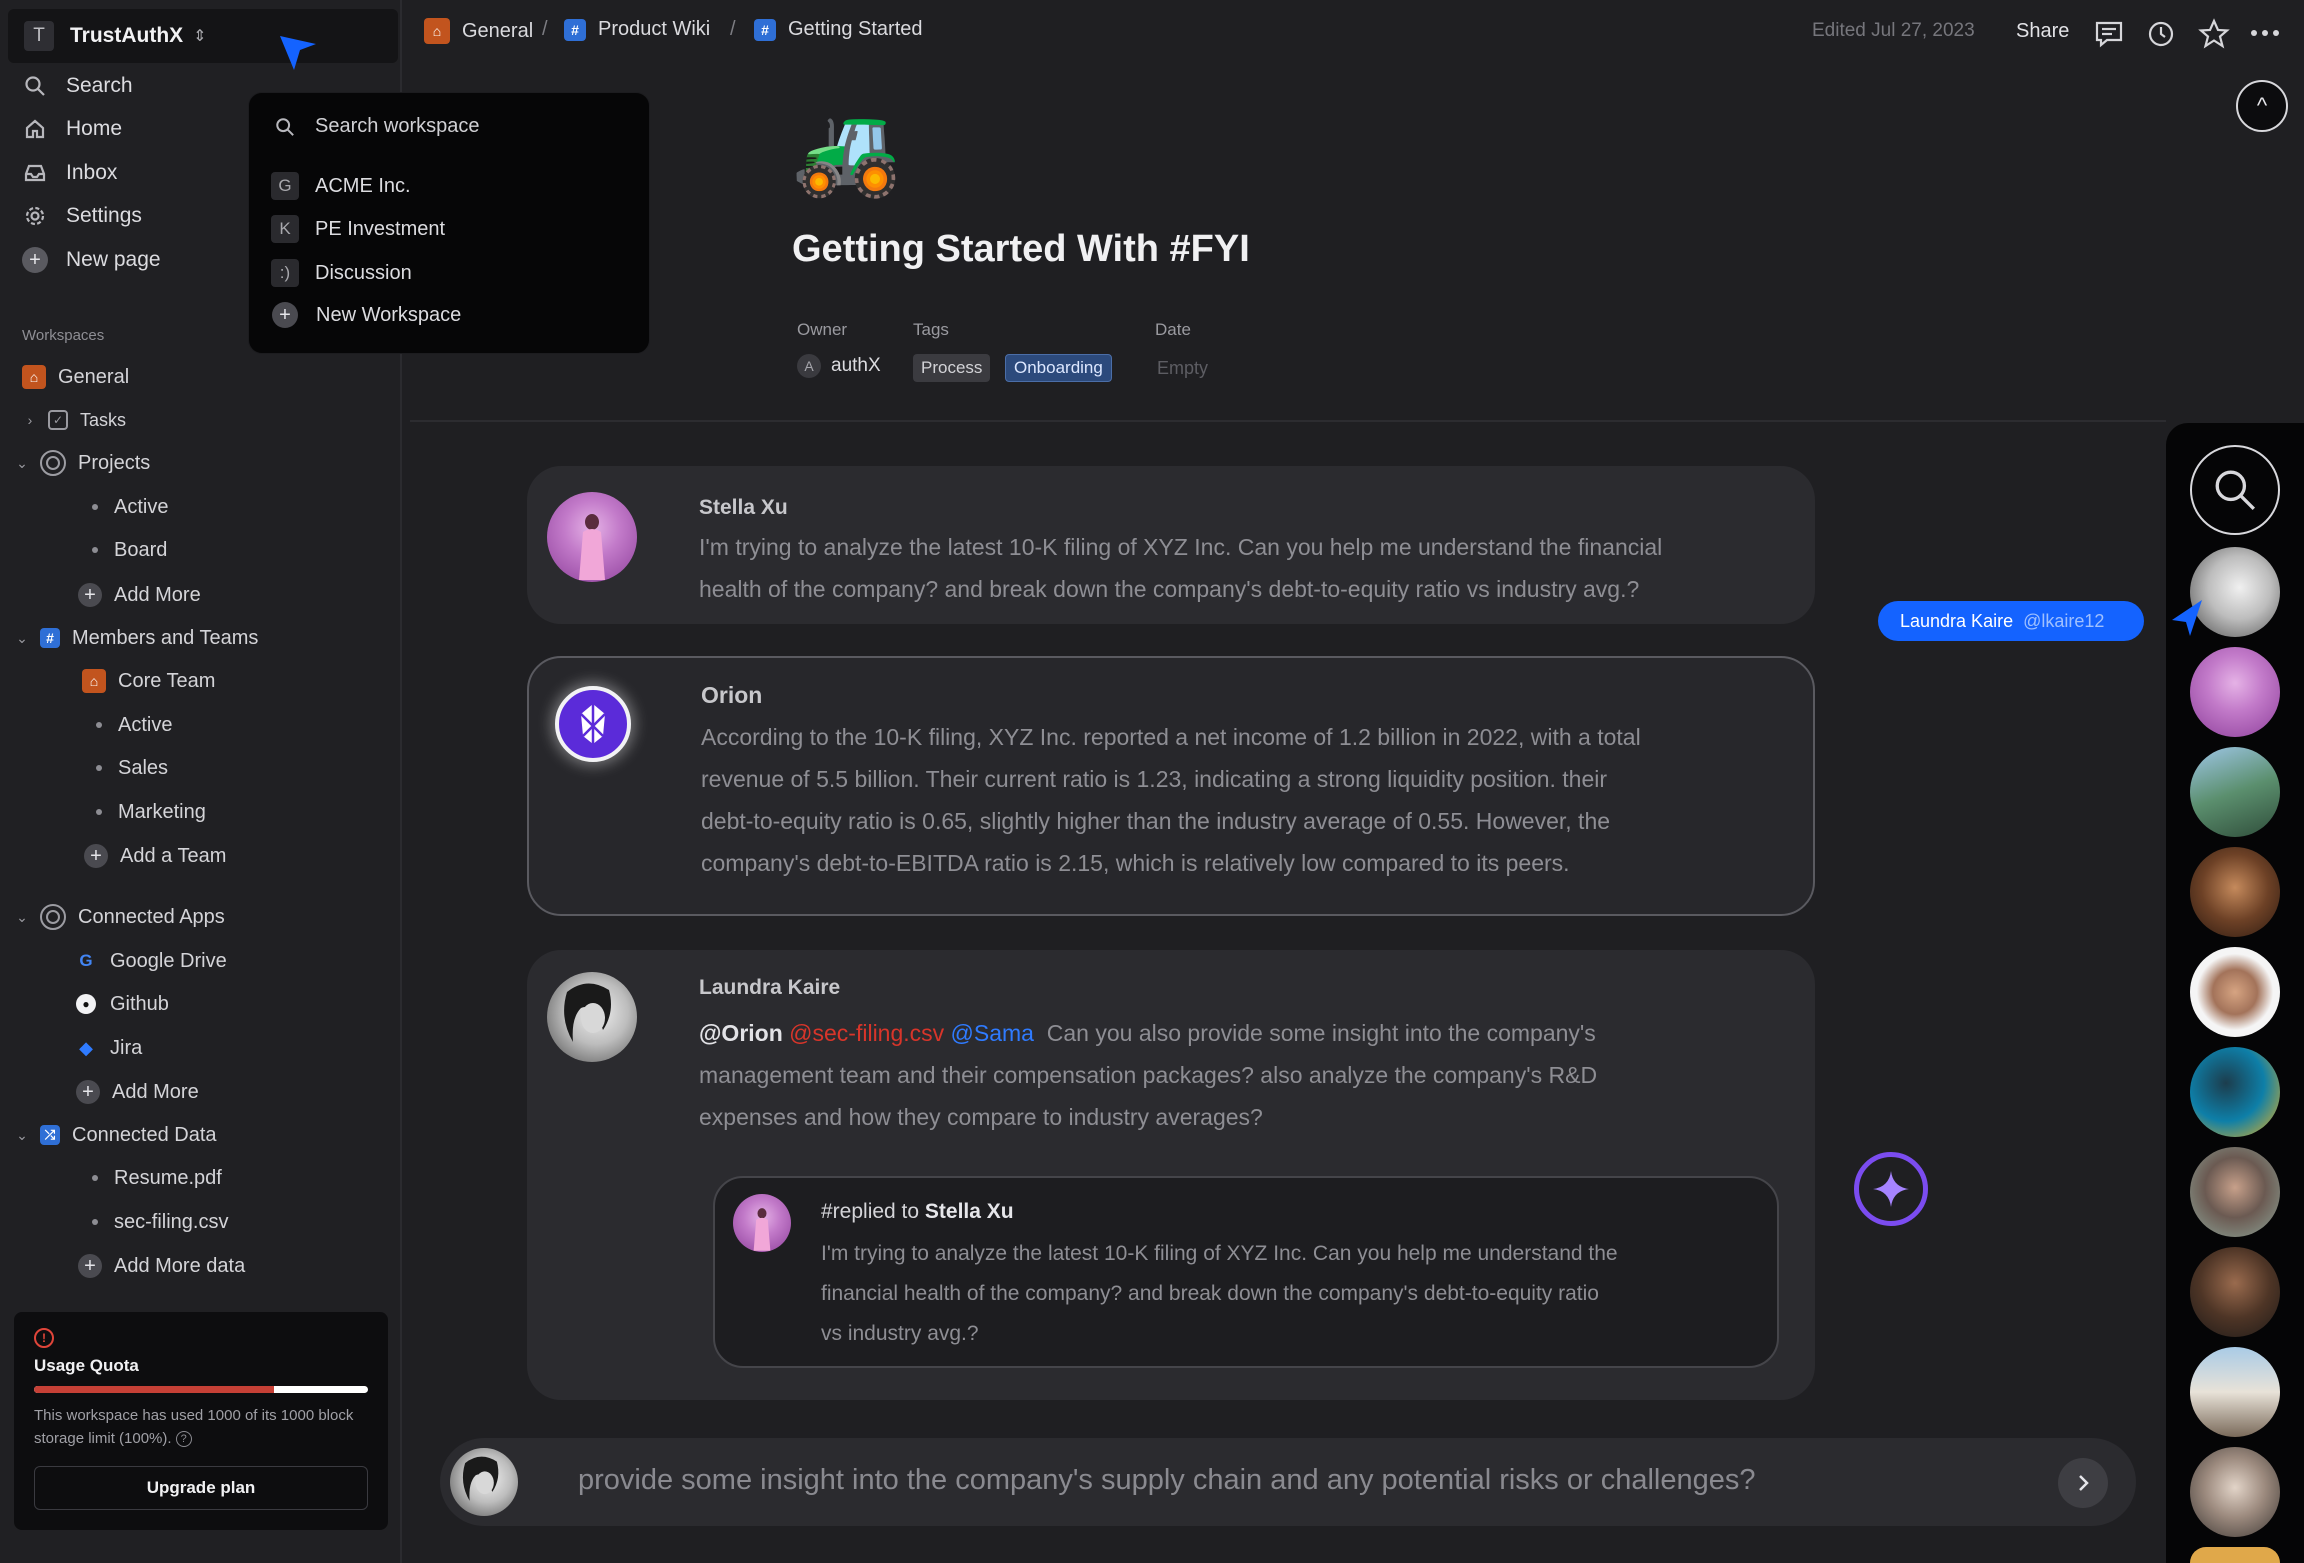 This screenshot has height=1563, width=2304. I want to click on sidebar-item-label: Sales, so click(143, 767).